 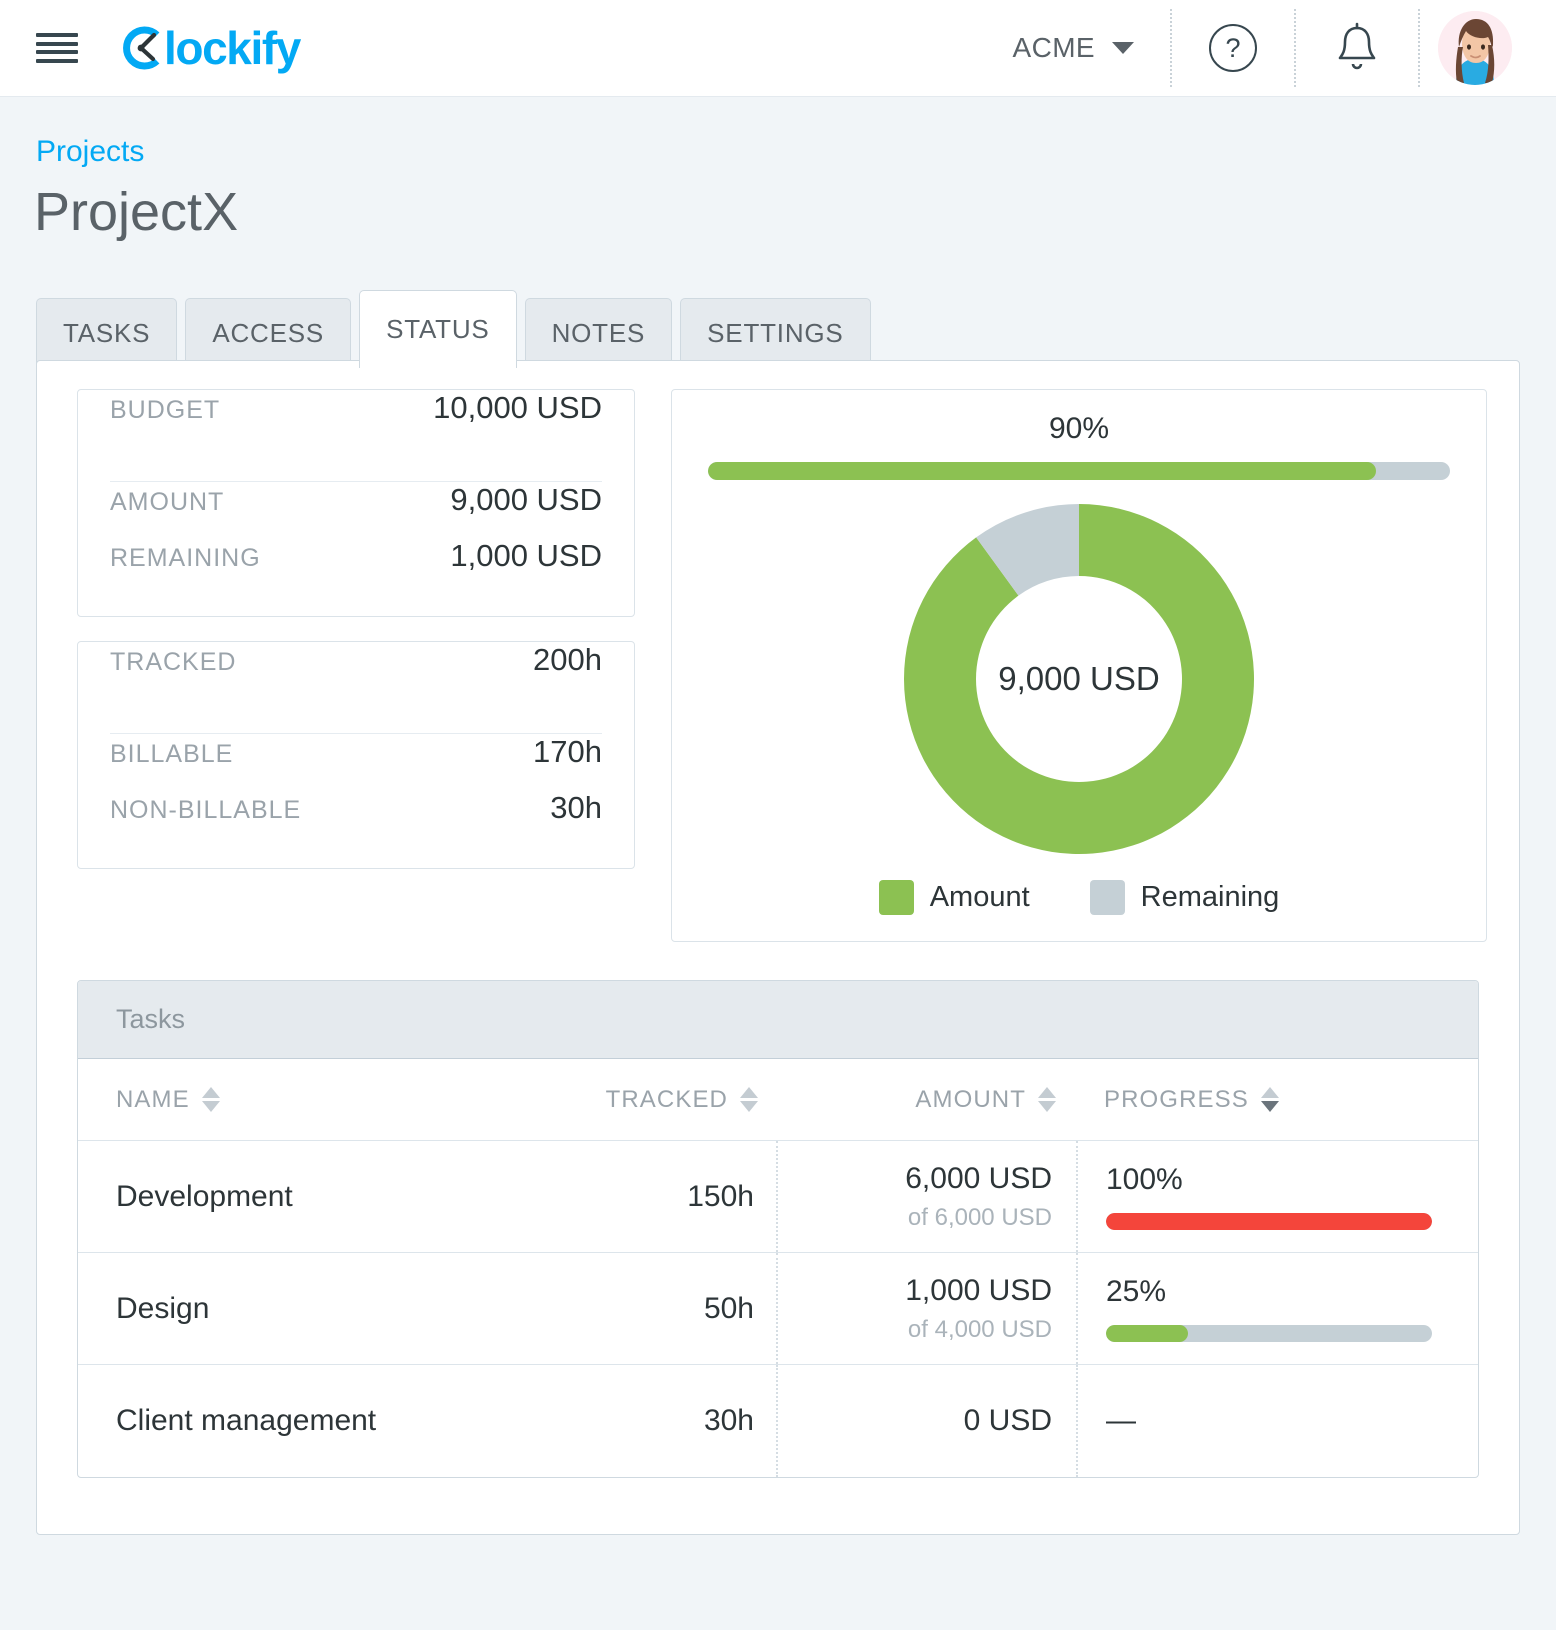 What do you see at coordinates (1107, 897) in the screenshot?
I see `legend-swatch-remaining` at bounding box center [1107, 897].